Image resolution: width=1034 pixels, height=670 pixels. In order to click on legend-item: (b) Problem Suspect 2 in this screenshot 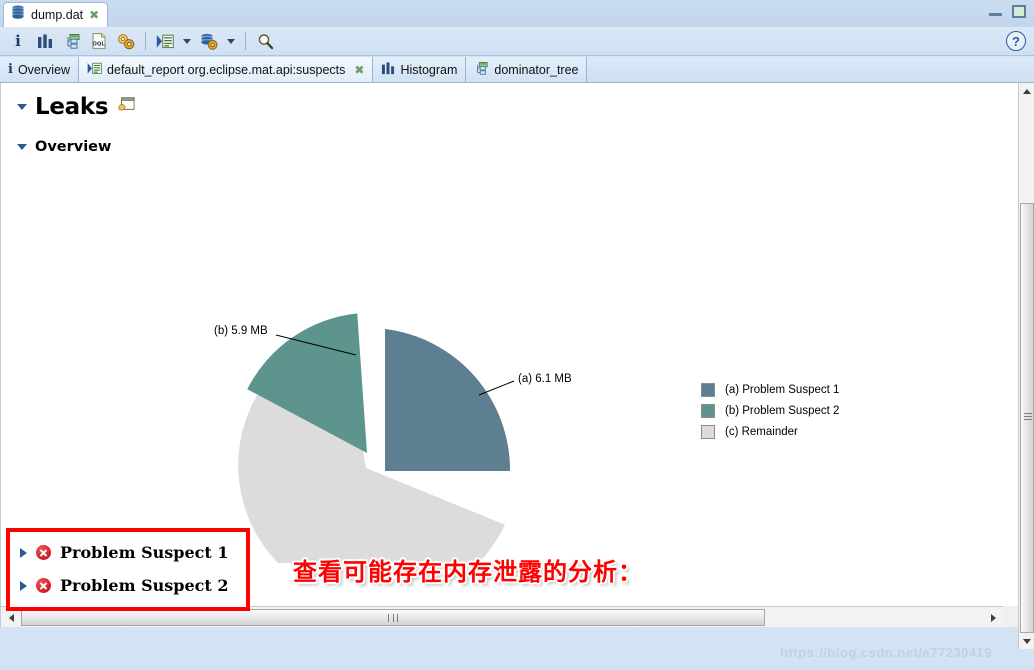, I will do `click(770, 410)`.